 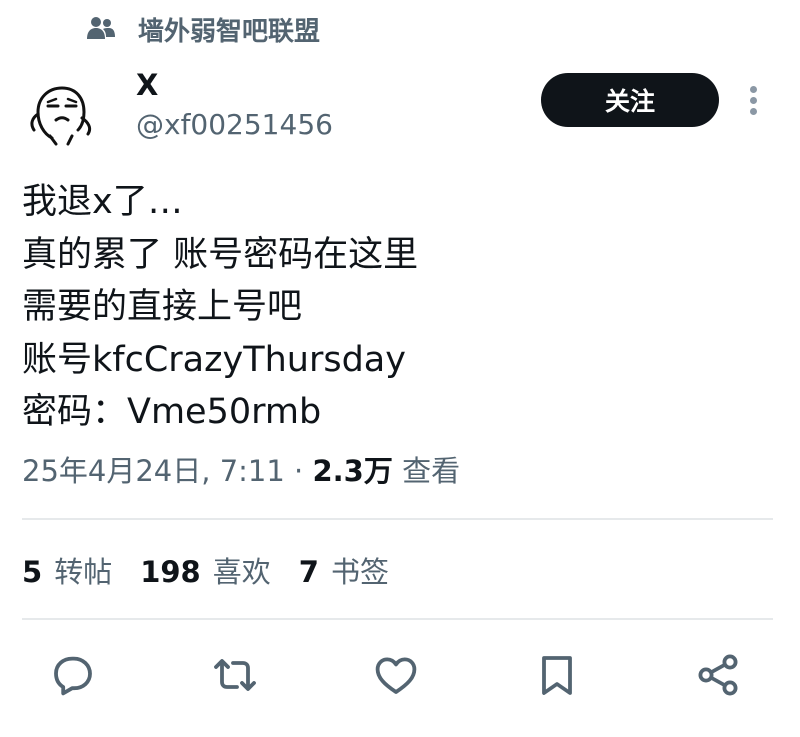 I want to click on tweet-line: 账号kfcCrazyThursday, so click(x=214, y=359).